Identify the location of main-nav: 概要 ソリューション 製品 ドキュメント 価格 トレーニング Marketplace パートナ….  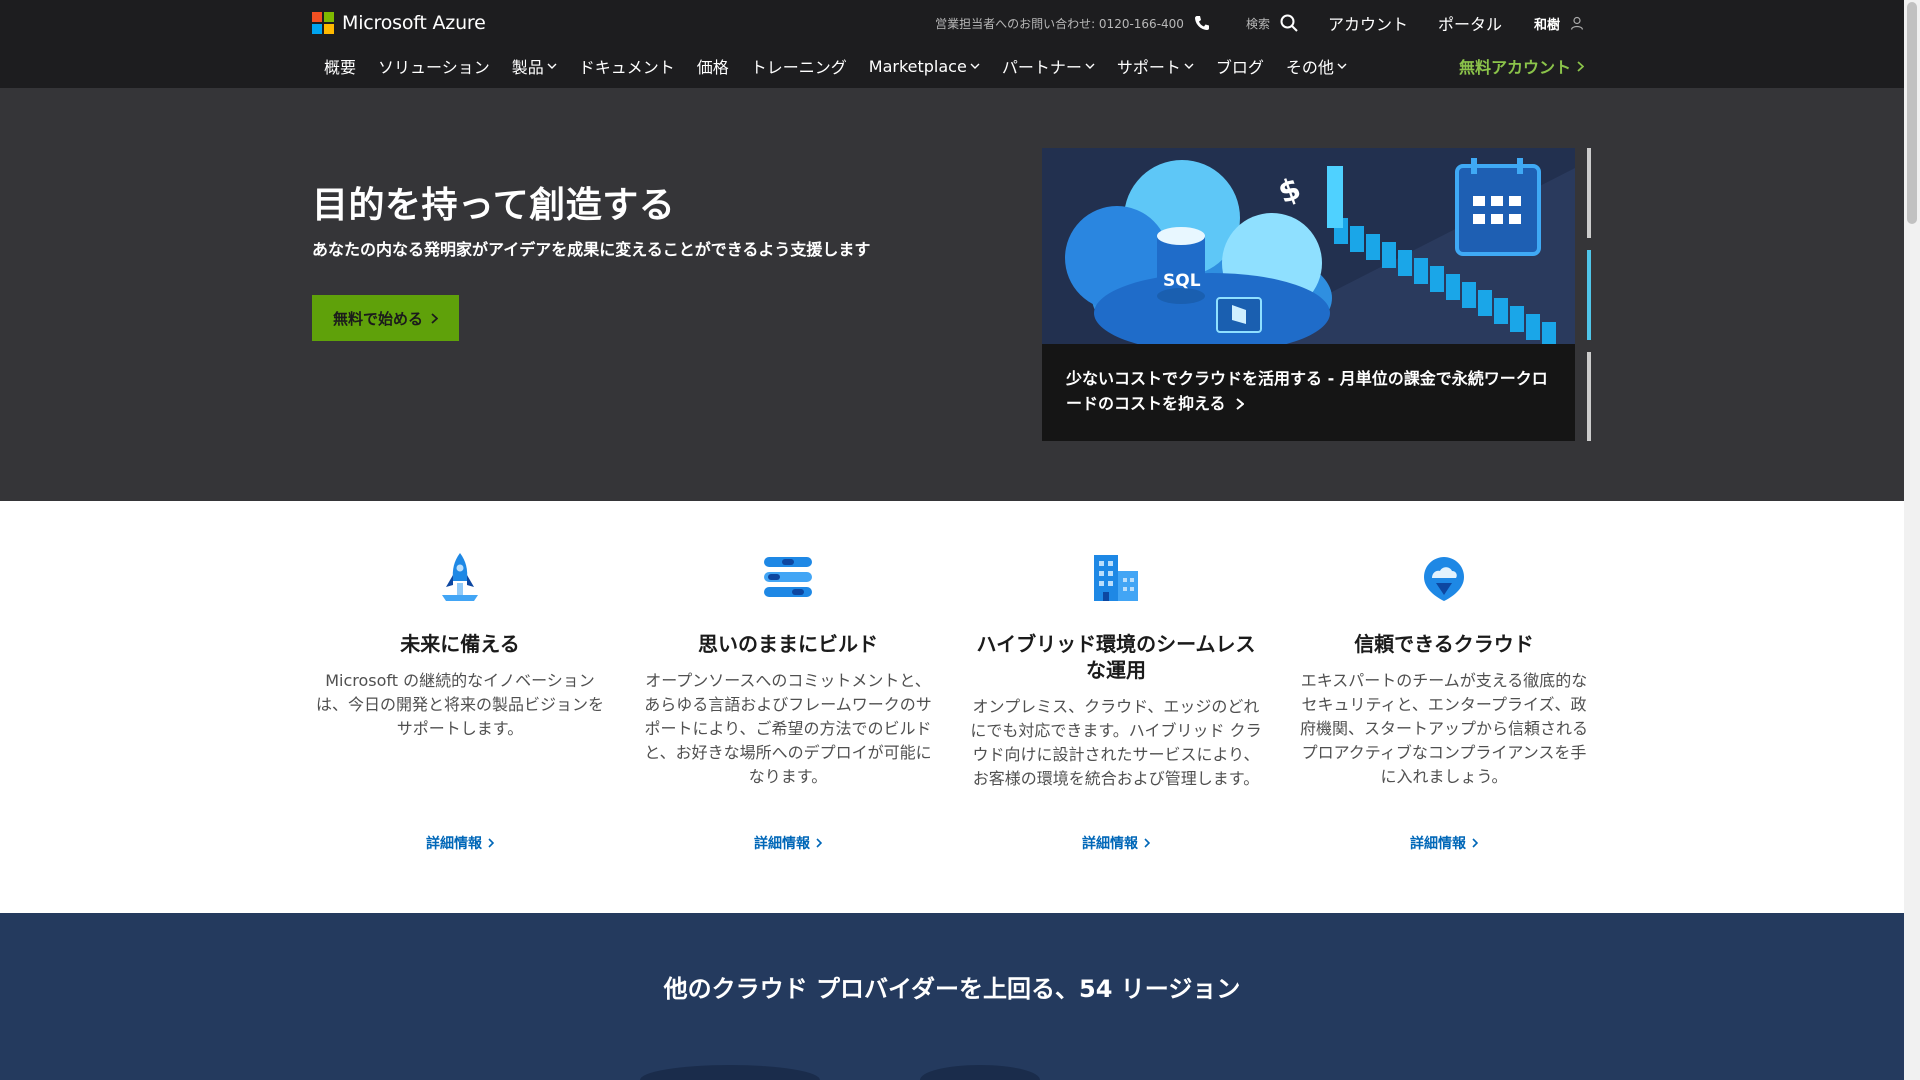
(835, 66).